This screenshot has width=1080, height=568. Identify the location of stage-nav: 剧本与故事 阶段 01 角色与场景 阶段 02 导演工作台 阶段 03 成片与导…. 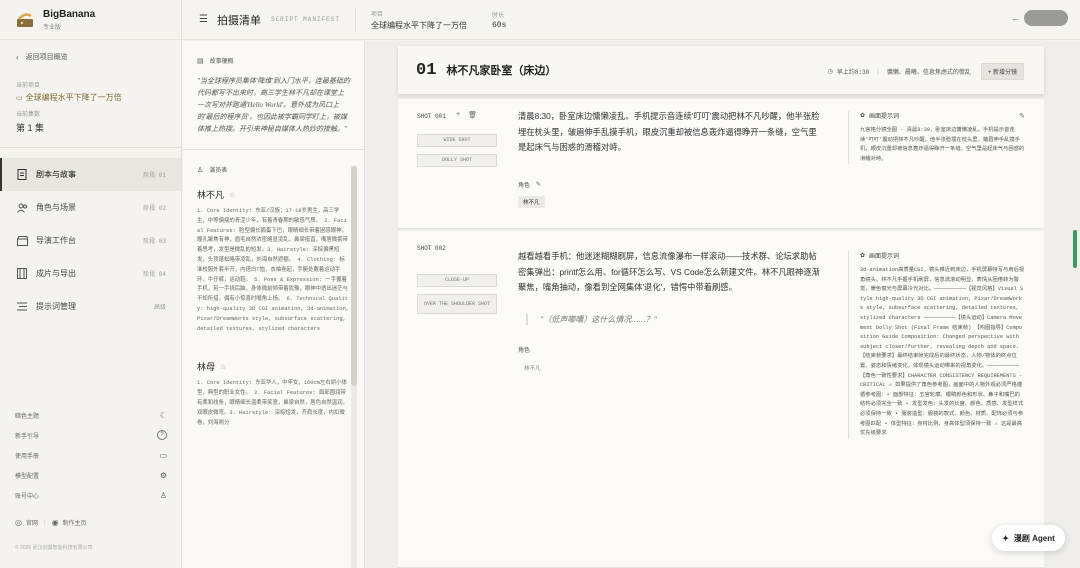
(90, 240).